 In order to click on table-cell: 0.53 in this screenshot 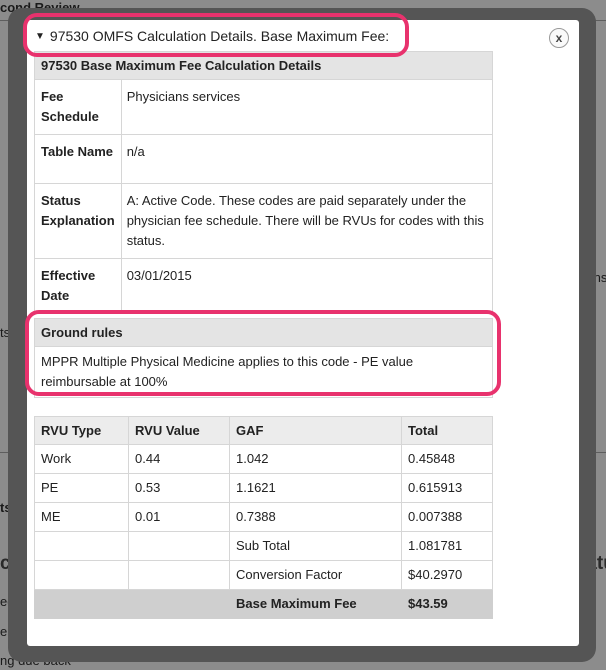, I will do `click(179, 488)`.